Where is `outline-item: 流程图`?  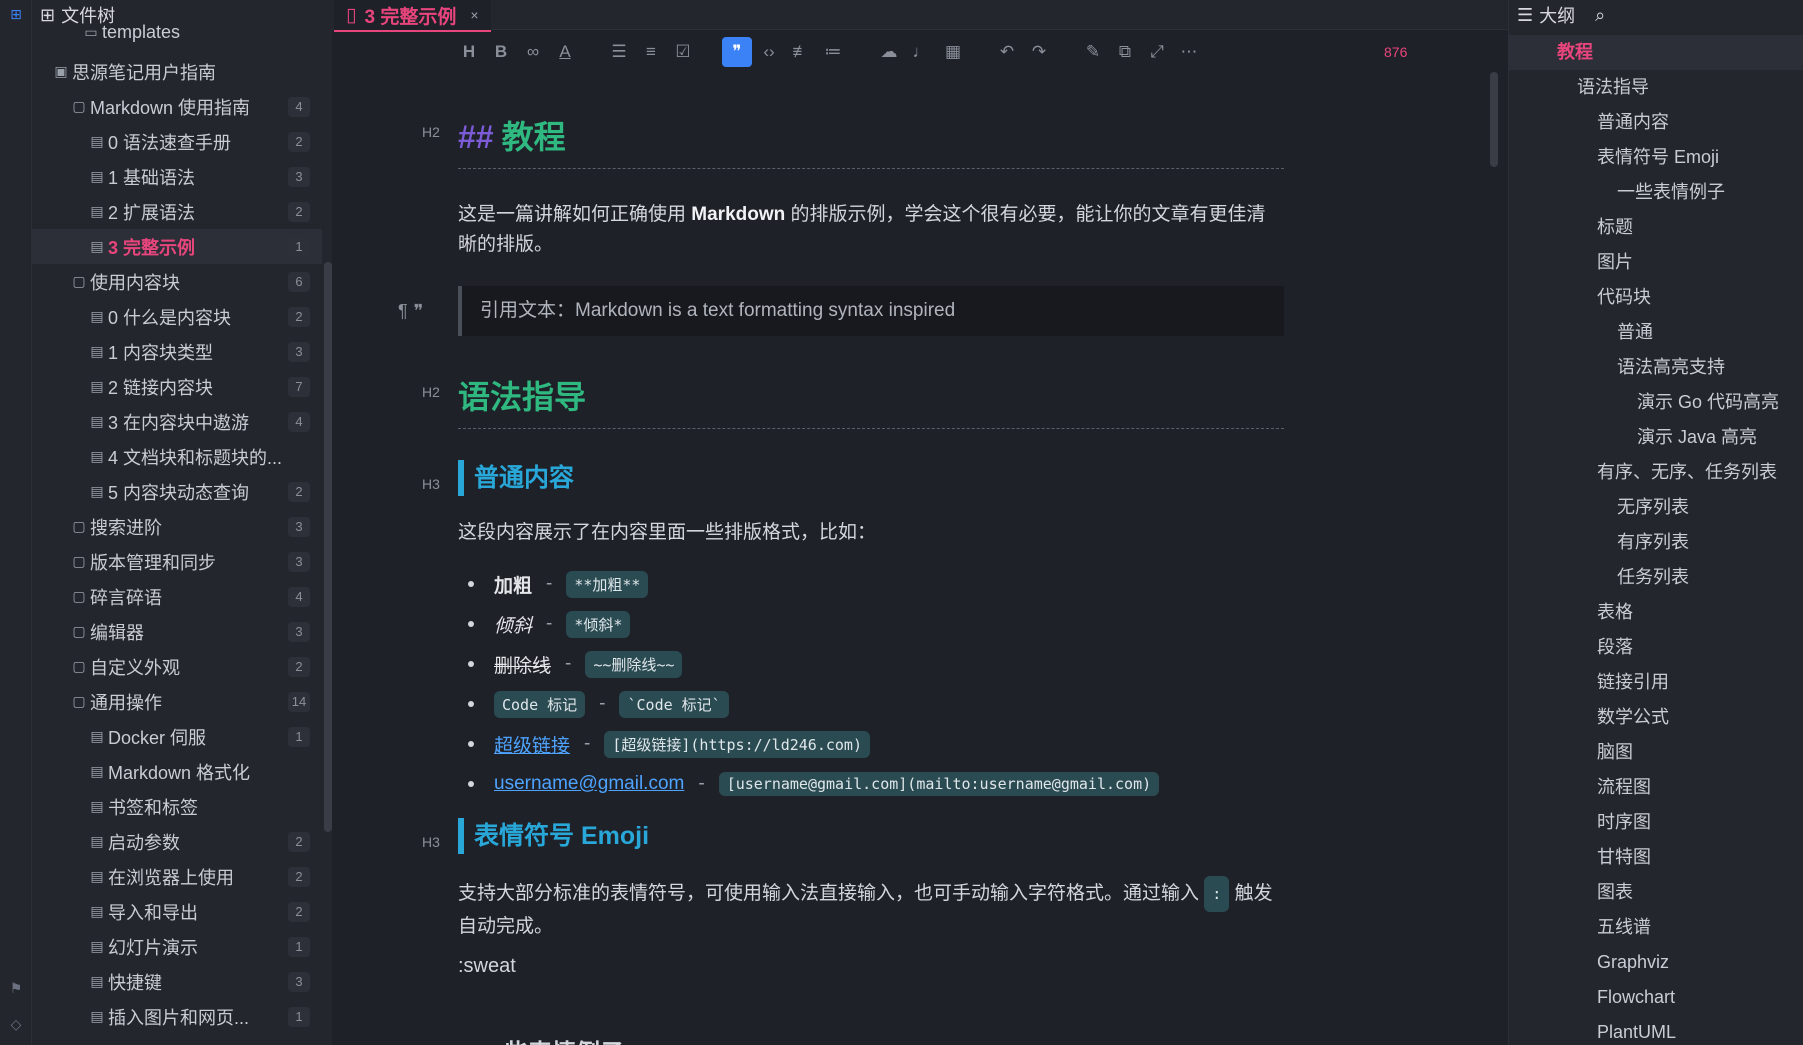 outline-item: 流程图 is located at coordinates (1624, 787).